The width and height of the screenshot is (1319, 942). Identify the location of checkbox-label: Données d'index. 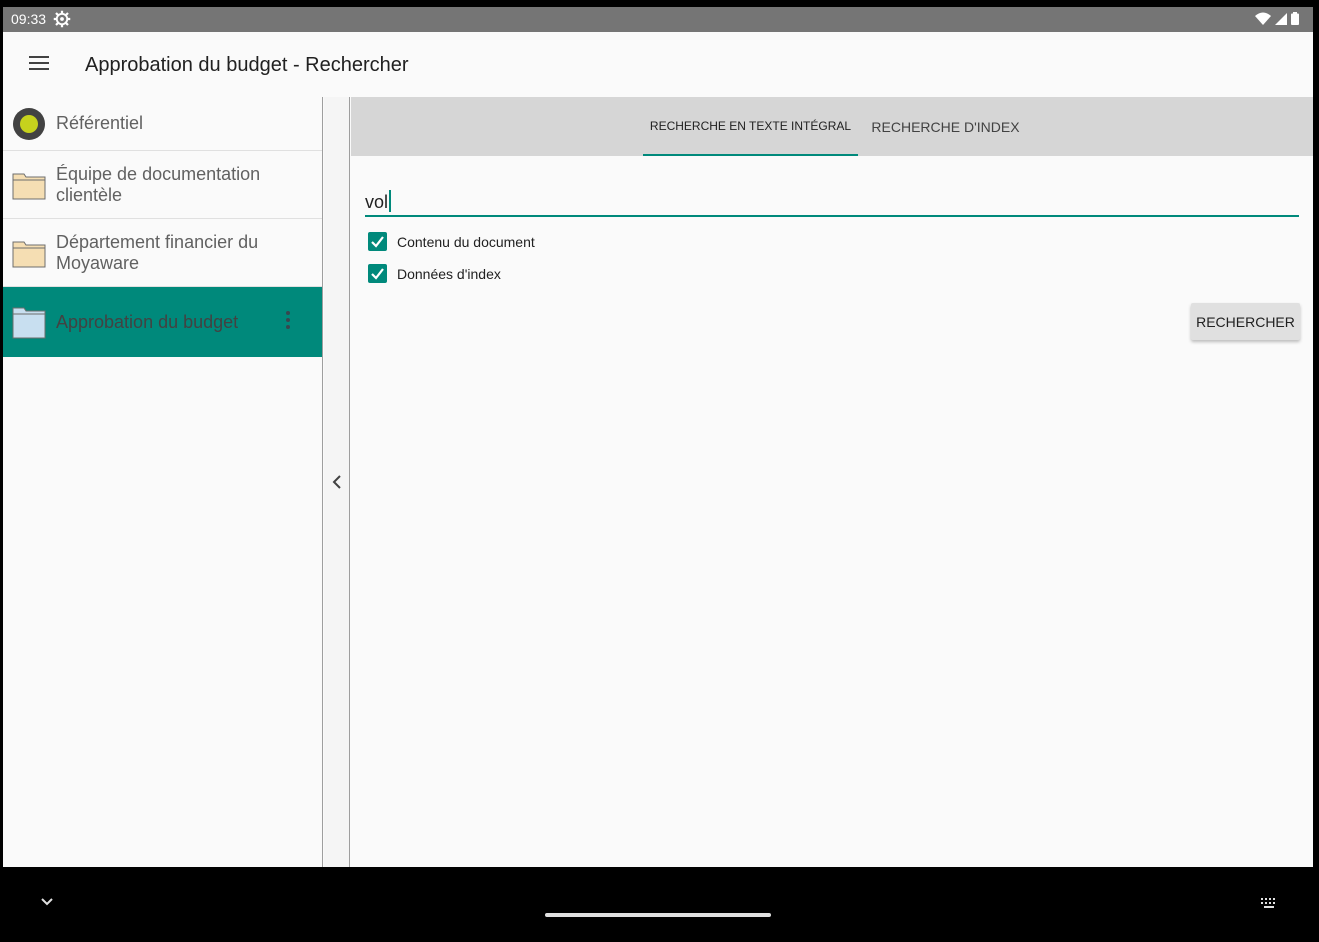
(449, 273).